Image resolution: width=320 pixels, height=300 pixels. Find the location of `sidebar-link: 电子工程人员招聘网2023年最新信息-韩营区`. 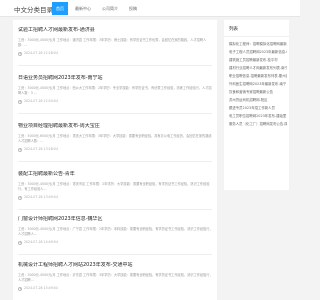

sidebar-link: 电子工程人员招聘网2023年最新信息-韩营区 is located at coordinates (258, 52).